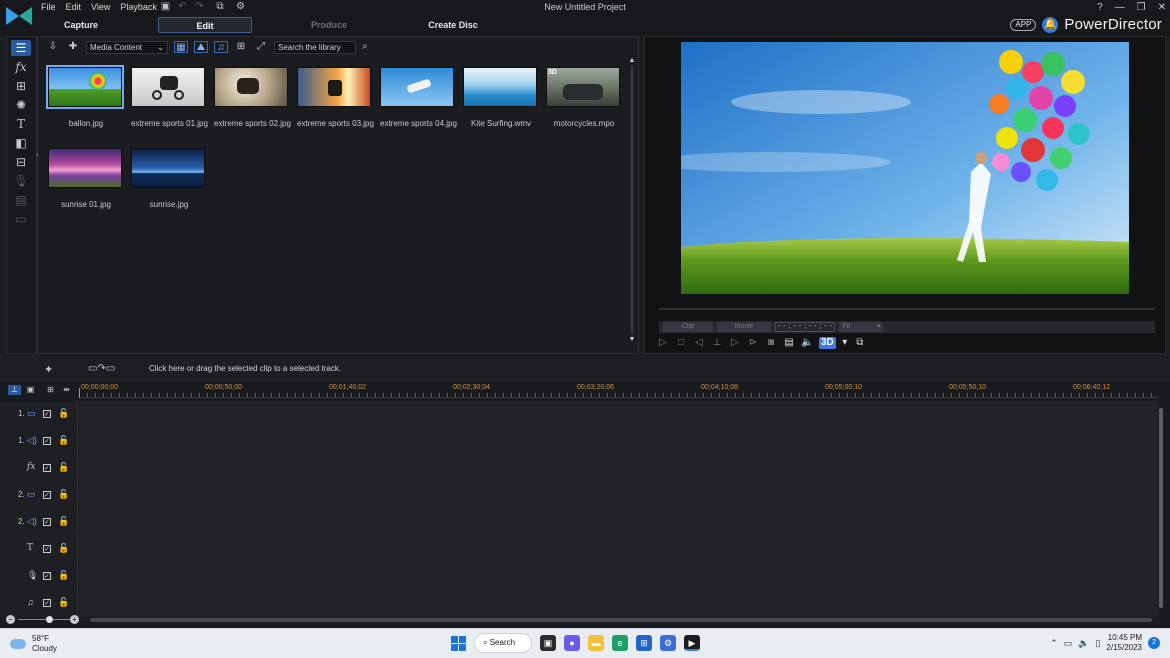 The height and width of the screenshot is (658, 1170). I want to click on grid-view-icon: ⊞, so click(241, 47).